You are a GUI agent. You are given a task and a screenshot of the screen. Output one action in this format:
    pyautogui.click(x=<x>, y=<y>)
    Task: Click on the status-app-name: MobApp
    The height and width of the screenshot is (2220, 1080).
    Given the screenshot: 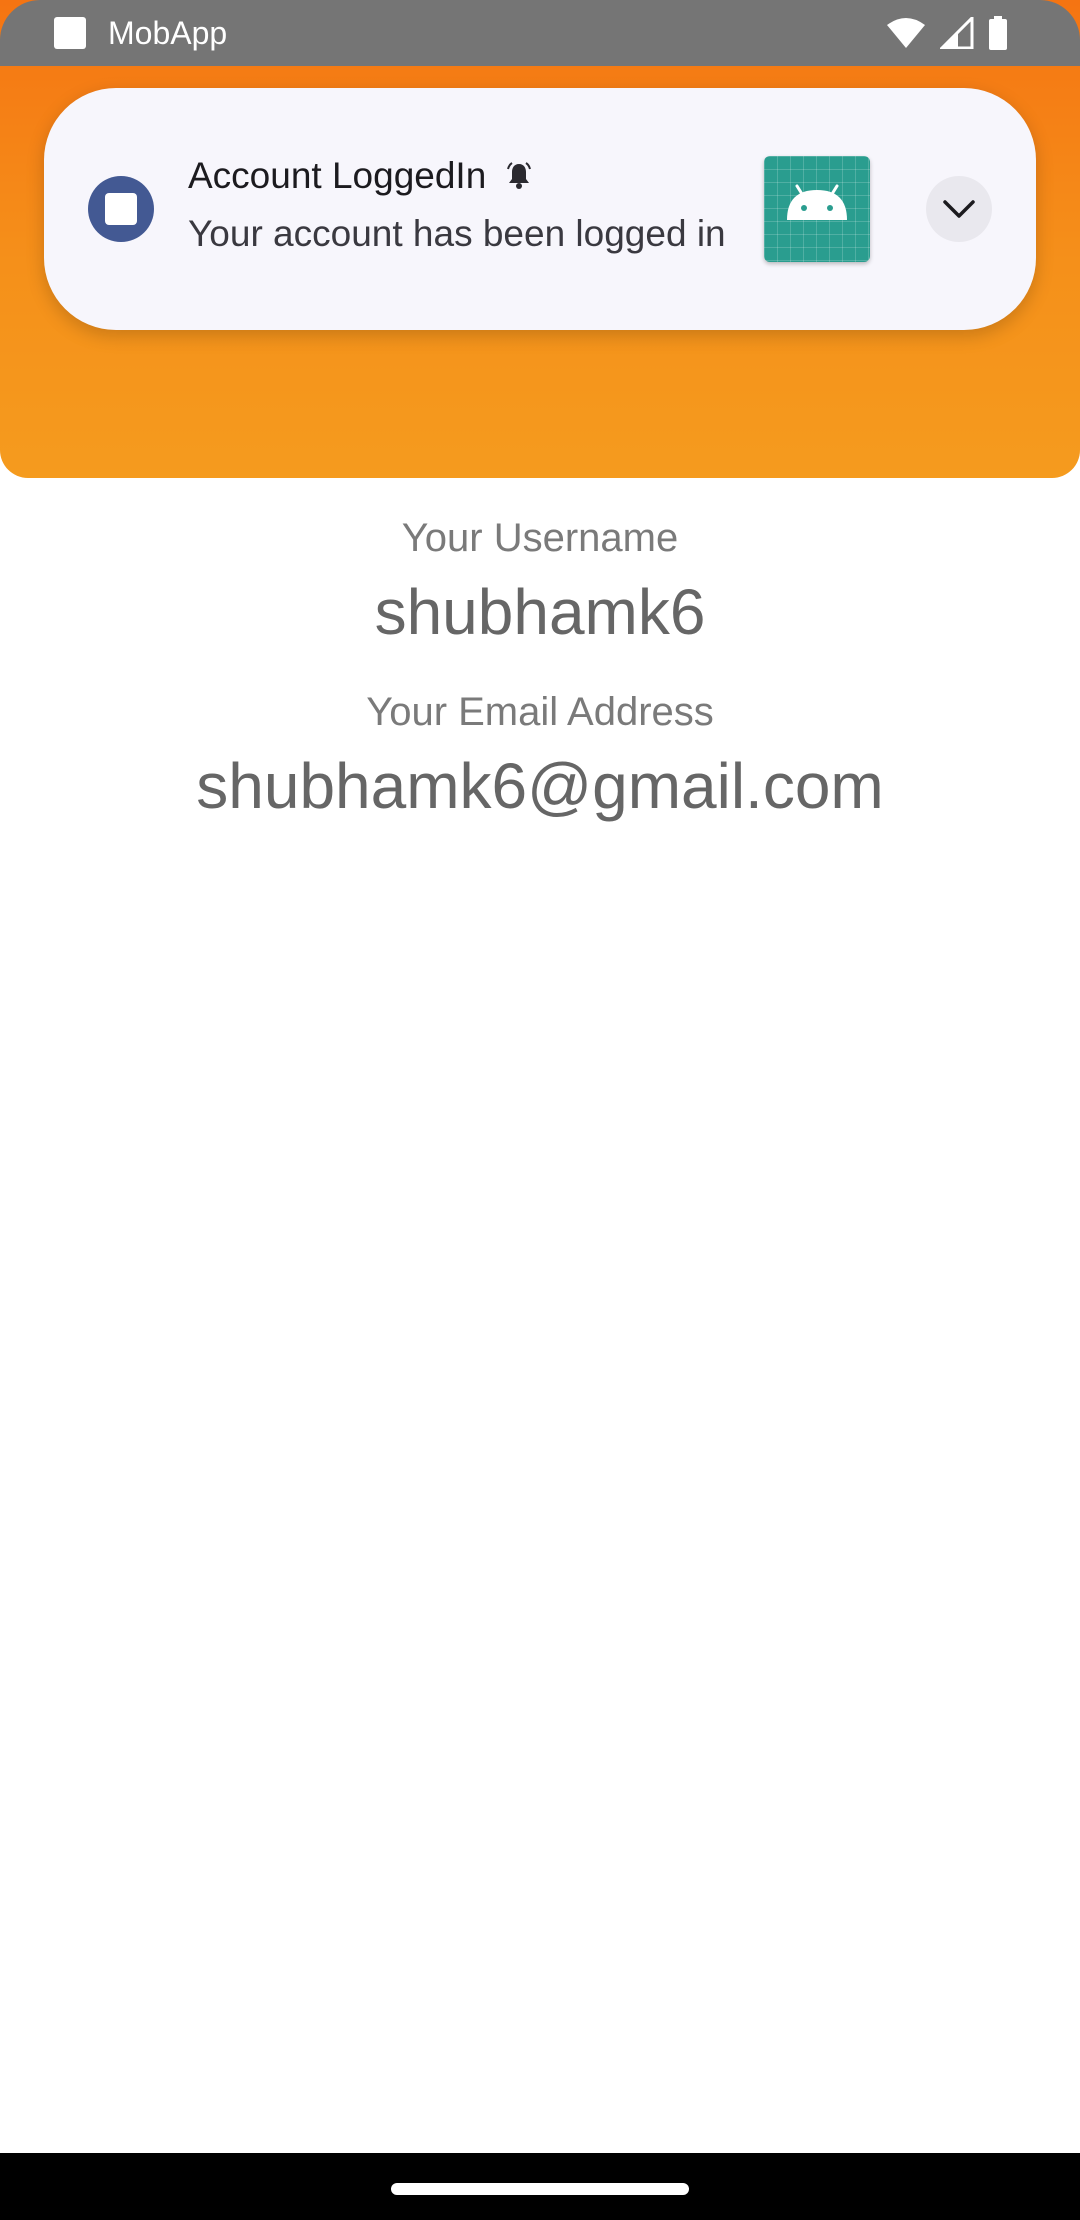 What is the action you would take?
    pyautogui.click(x=168, y=33)
    